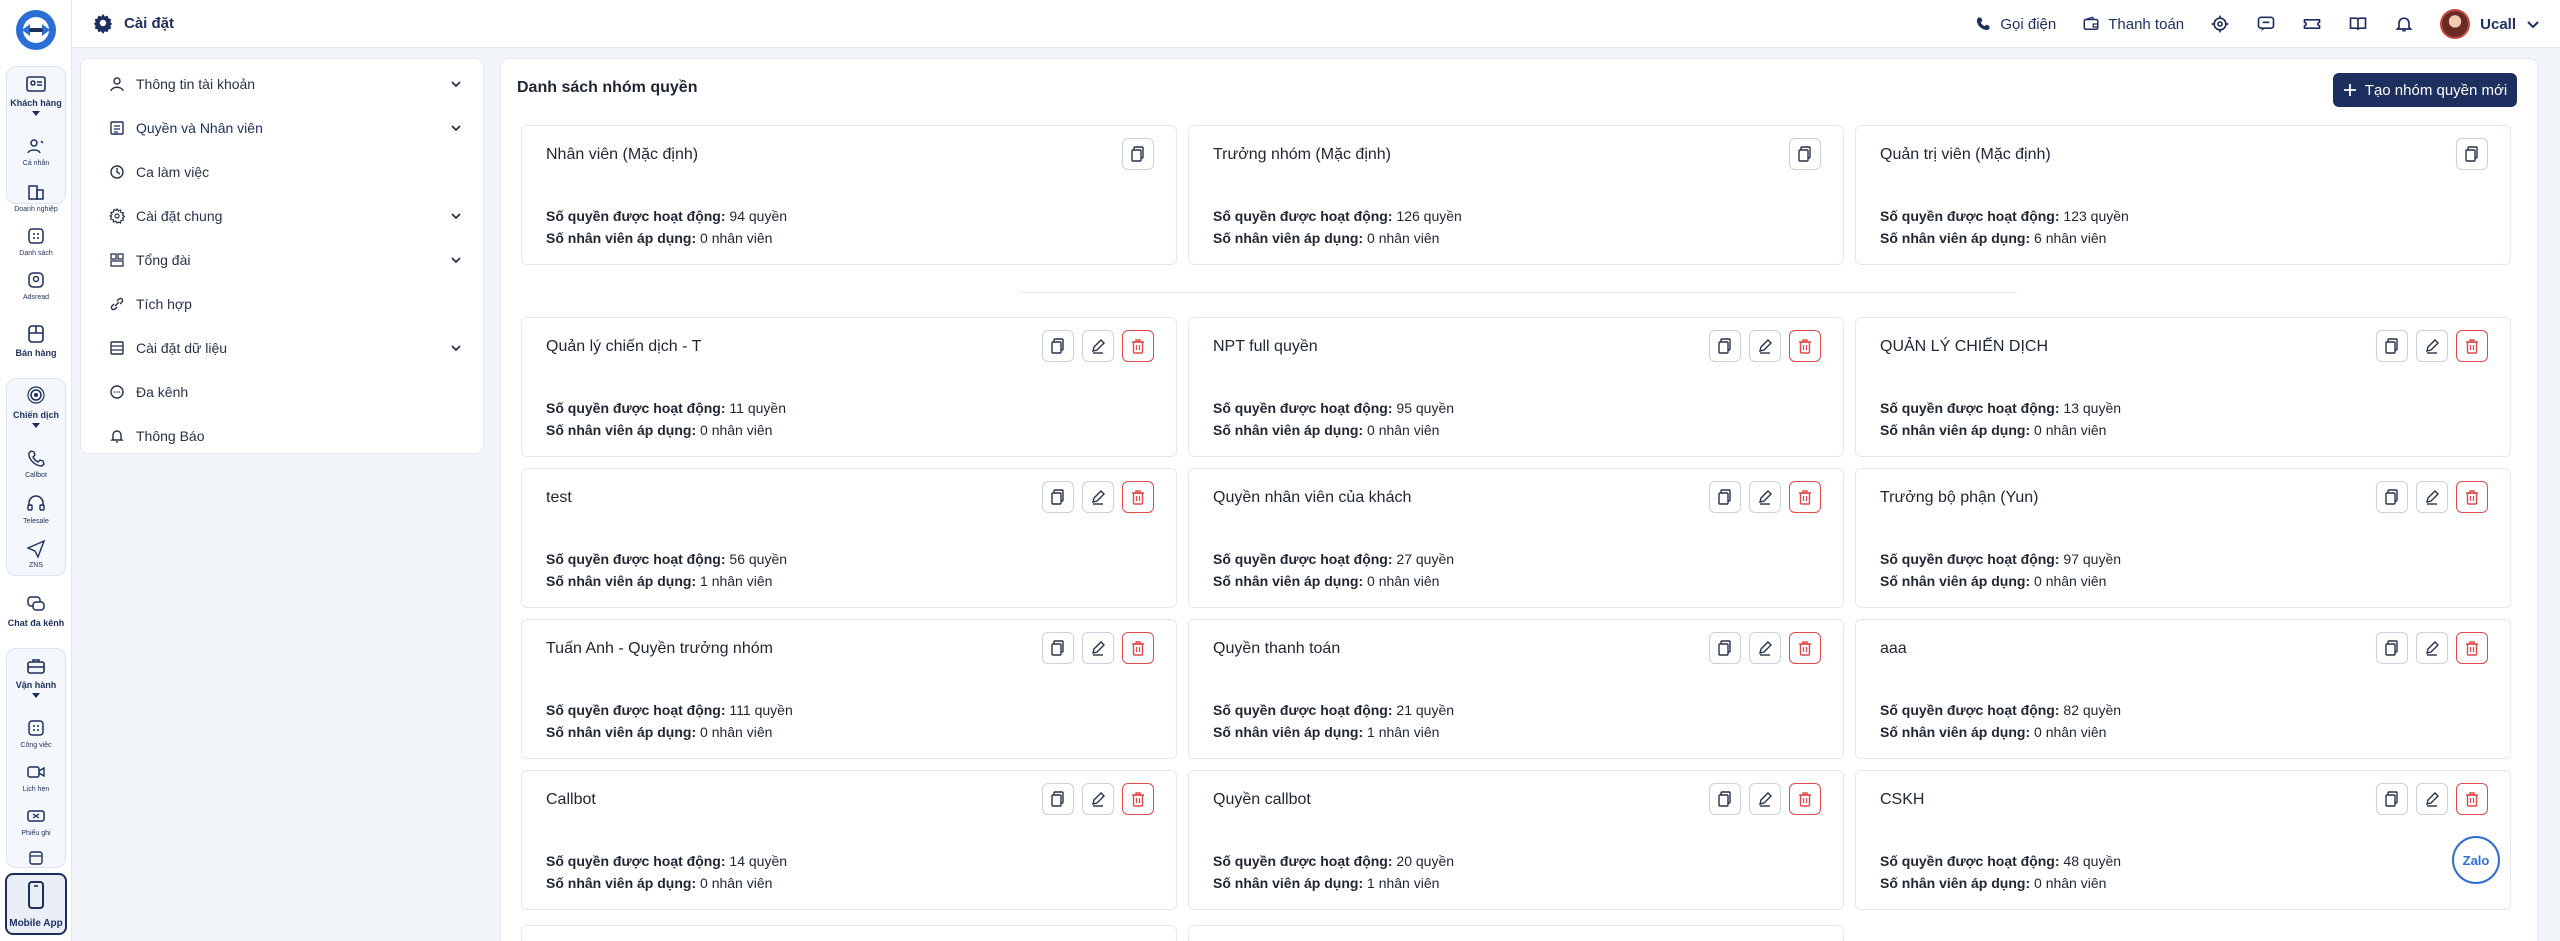 Image resolution: width=2560 pixels, height=941 pixels. Describe the element at coordinates (36, 552) in the screenshot. I see `rail-item-zns: ZNS` at that location.